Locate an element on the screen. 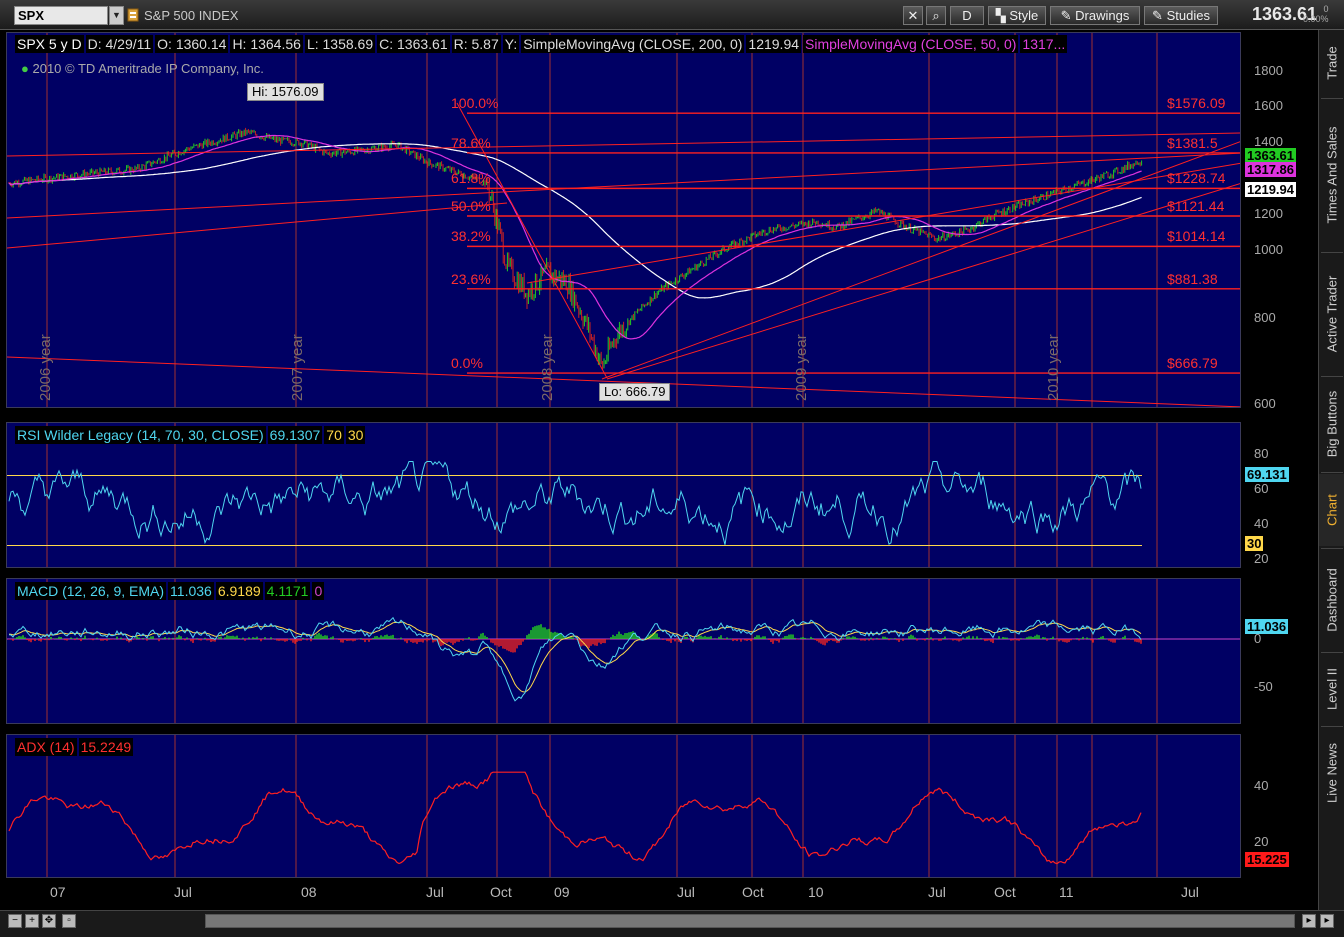 This screenshot has width=1344, height=937. year-label: 2009 year is located at coordinates (801, 367).